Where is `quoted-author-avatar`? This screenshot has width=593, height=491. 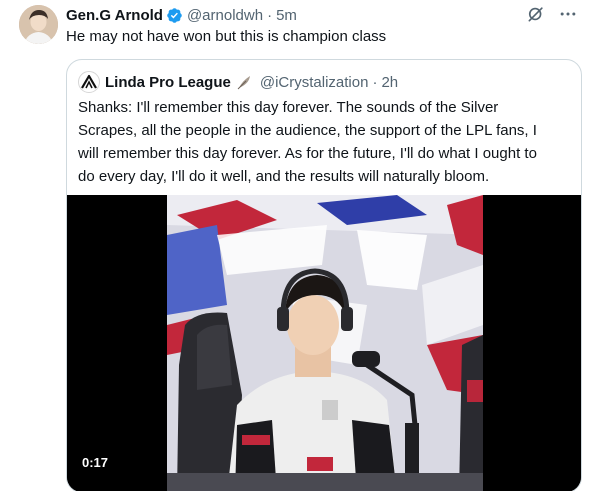
quoted-author-avatar is located at coordinates (89, 82).